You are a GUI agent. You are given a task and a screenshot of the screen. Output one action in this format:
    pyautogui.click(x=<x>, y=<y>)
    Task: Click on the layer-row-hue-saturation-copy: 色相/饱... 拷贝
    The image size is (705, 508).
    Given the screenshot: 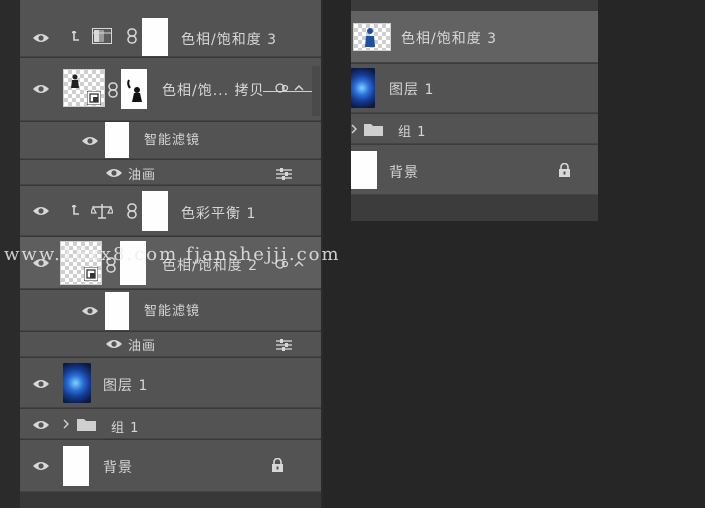 What is the action you would take?
    pyautogui.click(x=170, y=89)
    